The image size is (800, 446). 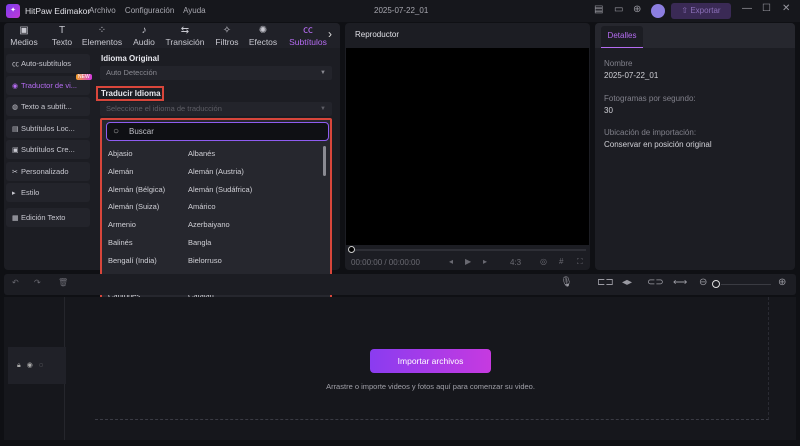 I want to click on menu-configuracion: Configuración, so click(x=149, y=10).